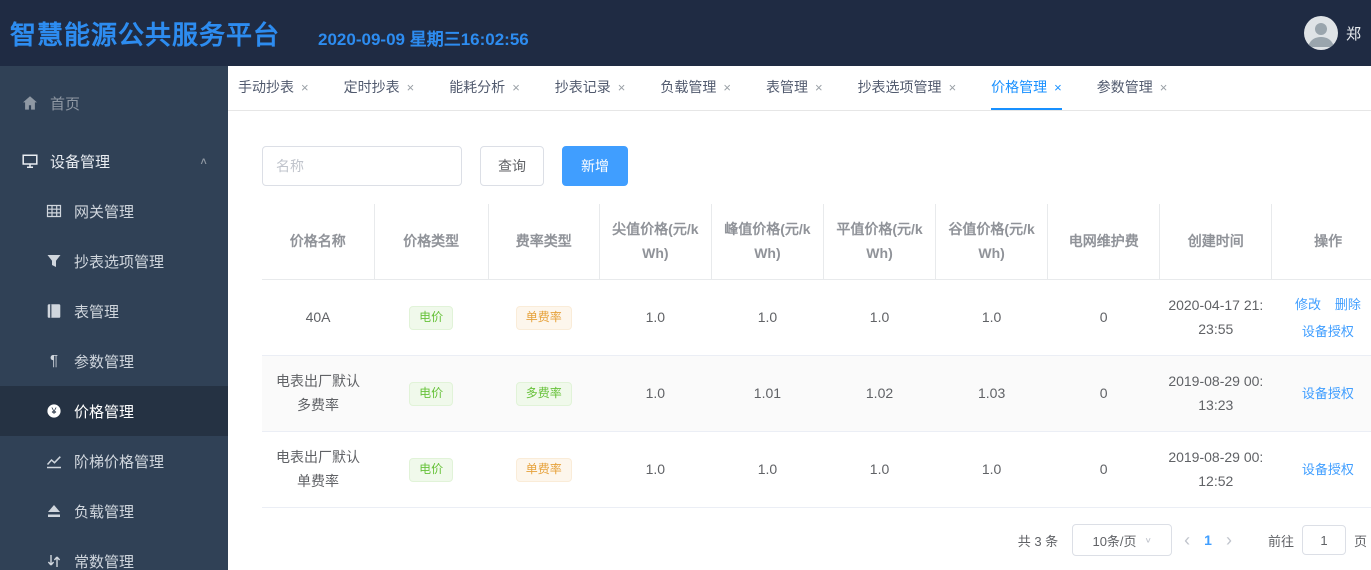  What do you see at coordinates (1308, 304) in the screenshot?
I see `edit-link: 修改` at bounding box center [1308, 304].